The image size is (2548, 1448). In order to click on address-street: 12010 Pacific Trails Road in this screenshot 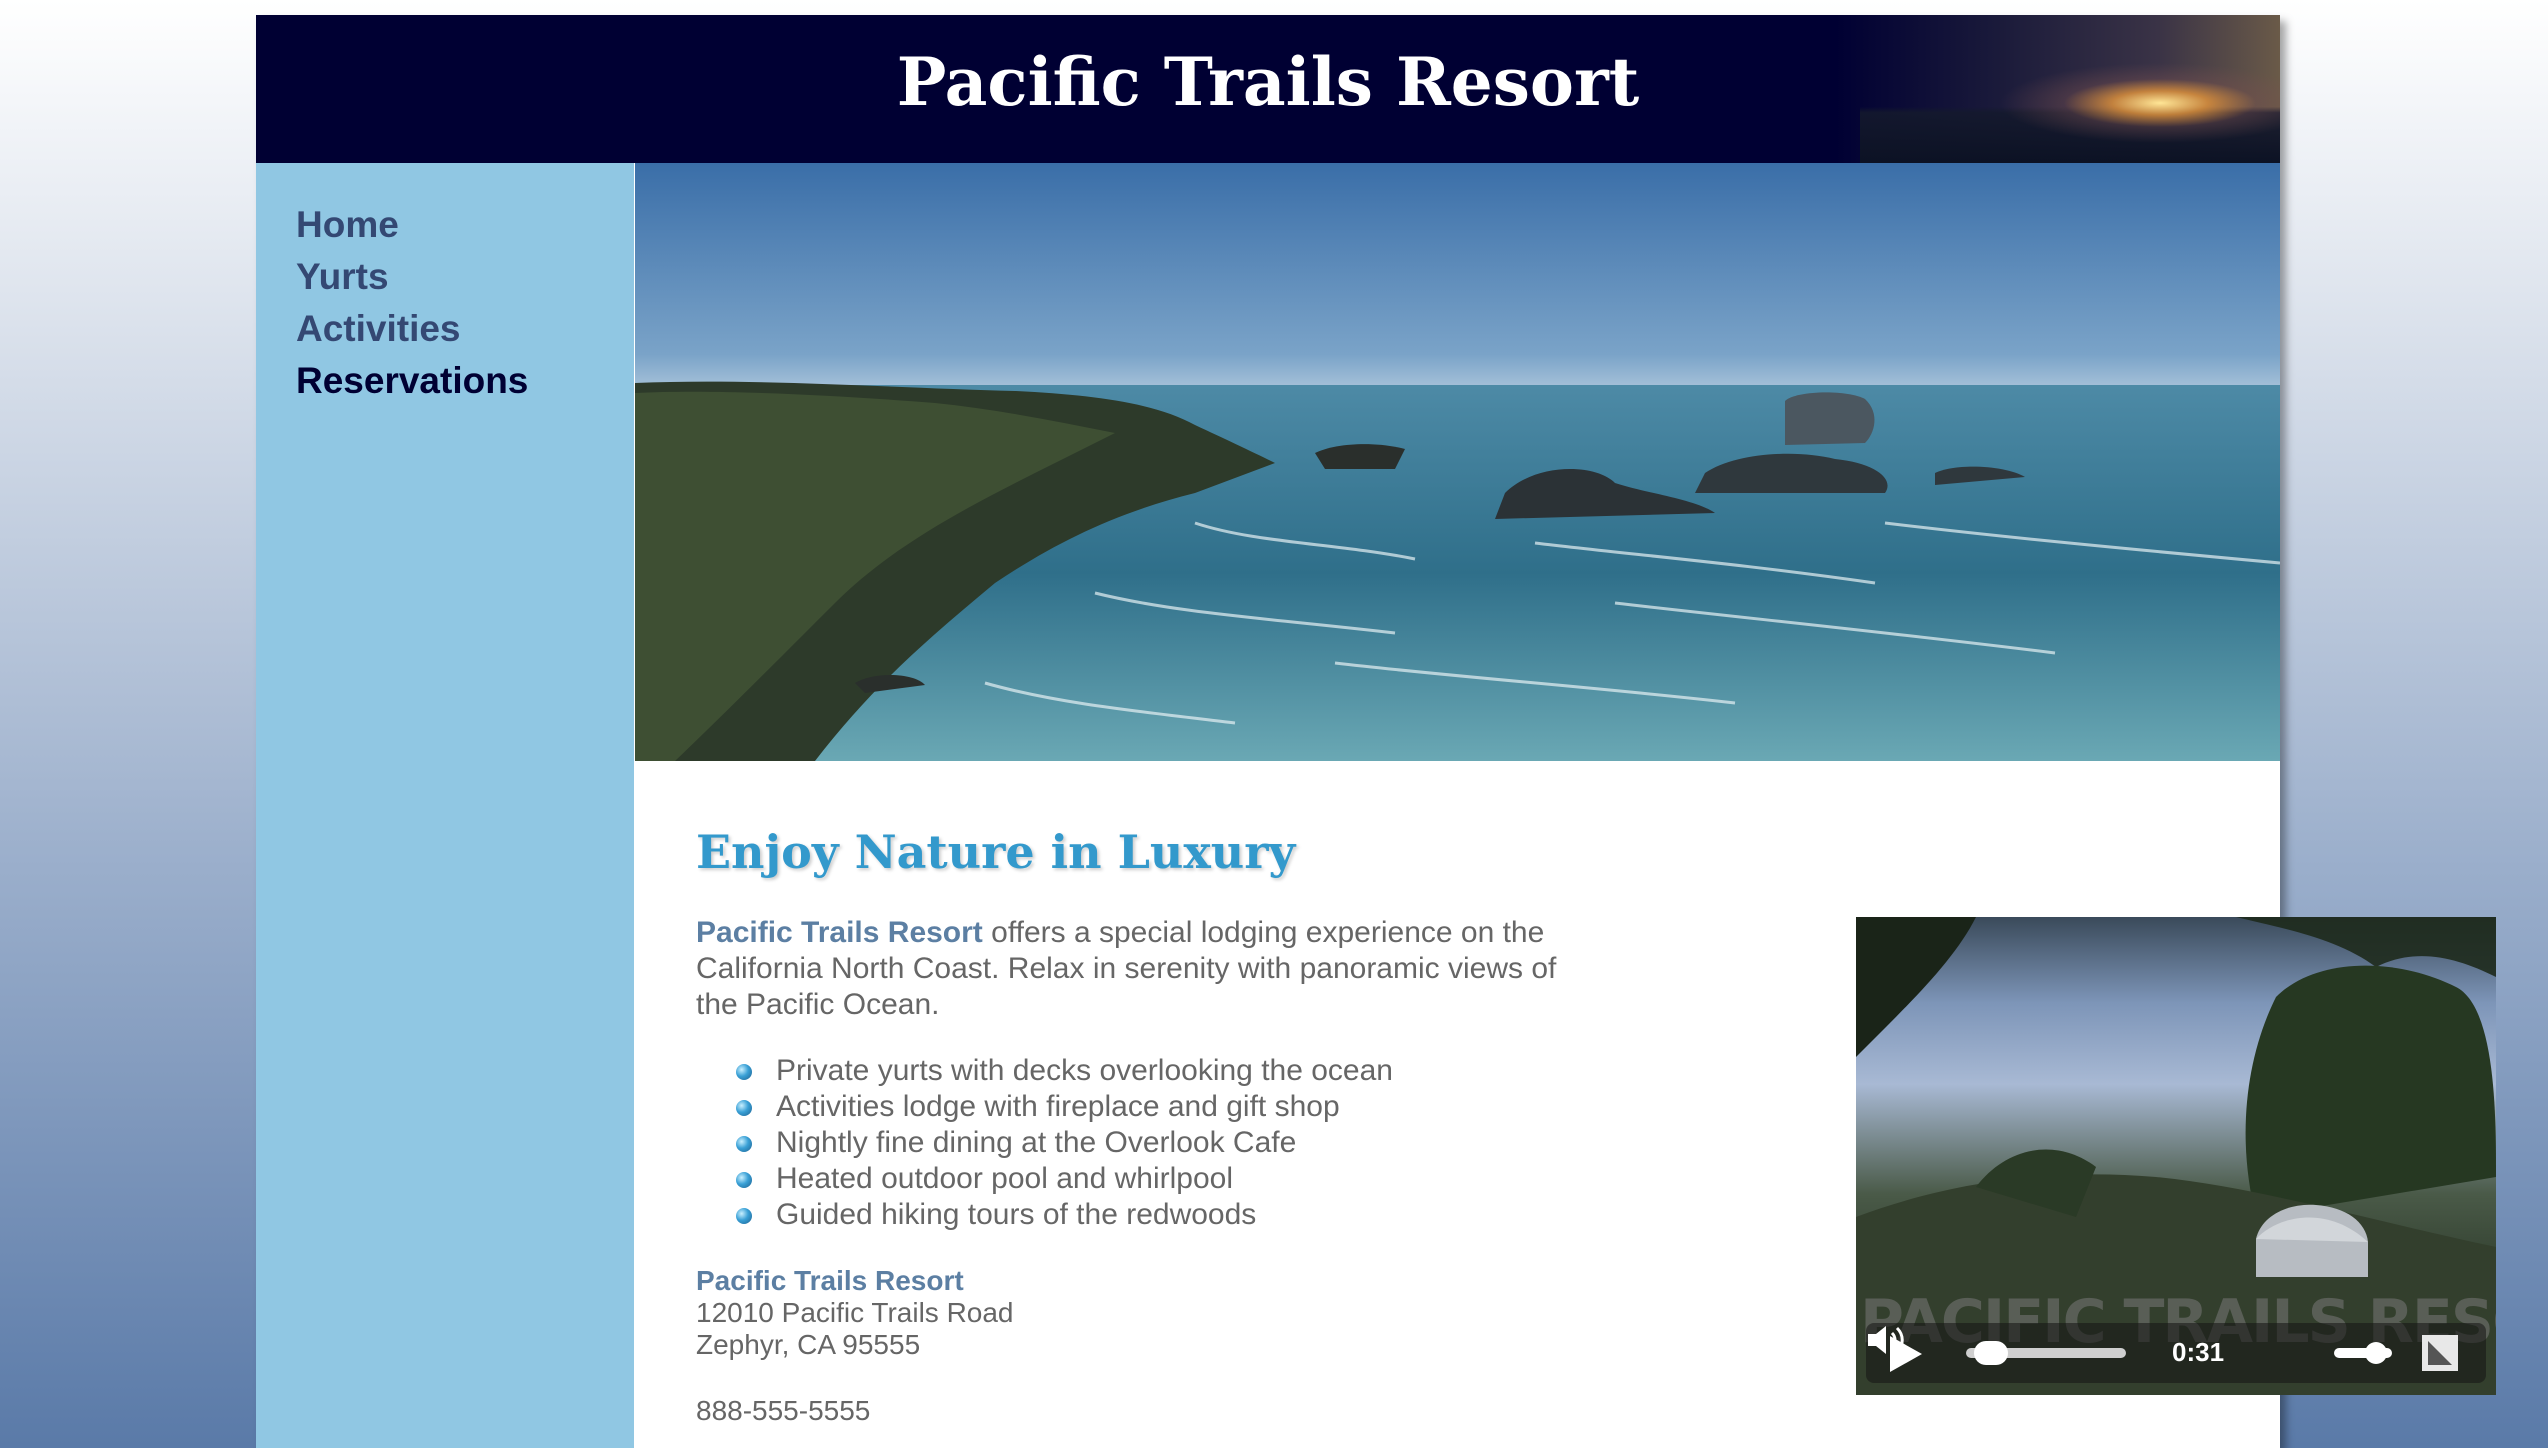, I will do `click(855, 1312)`.